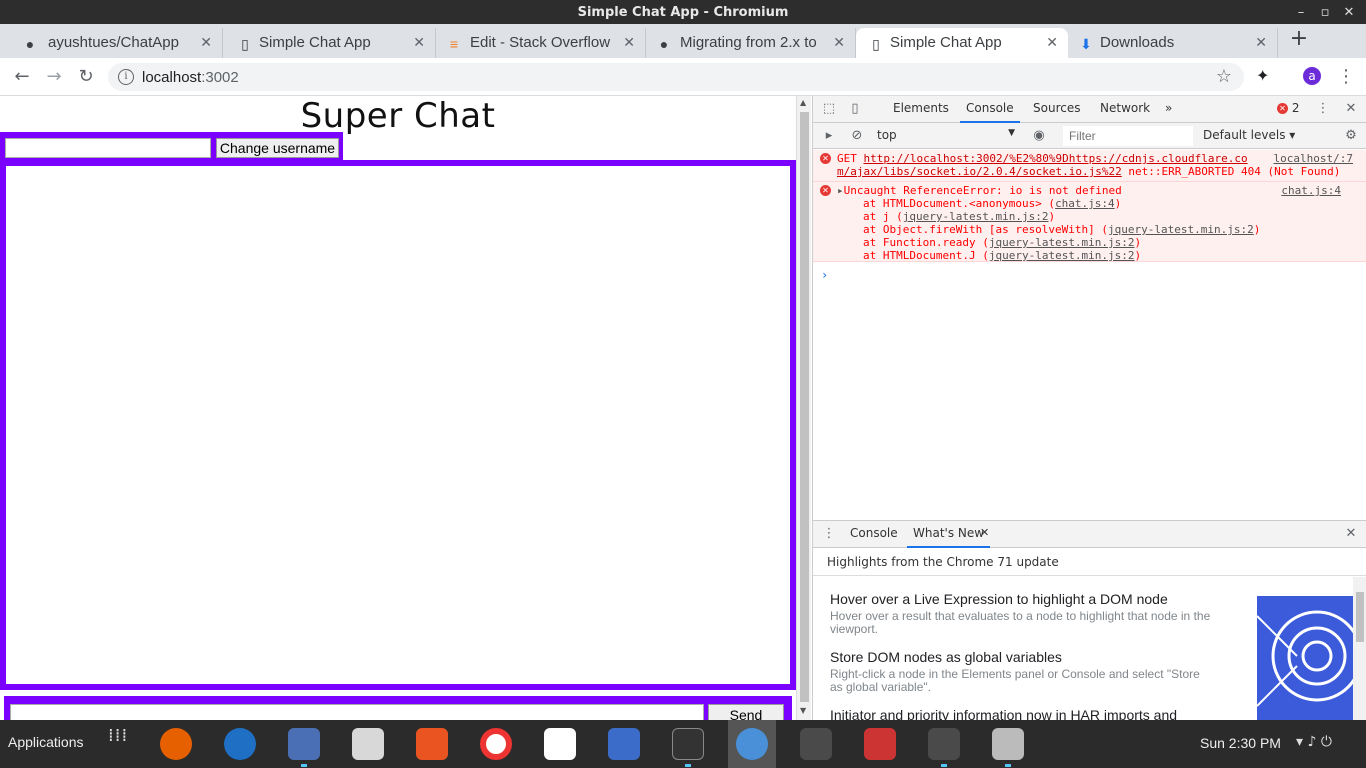 The image size is (1366, 768). What do you see at coordinates (824, 275) in the screenshot?
I see `console-prompt: ›` at bounding box center [824, 275].